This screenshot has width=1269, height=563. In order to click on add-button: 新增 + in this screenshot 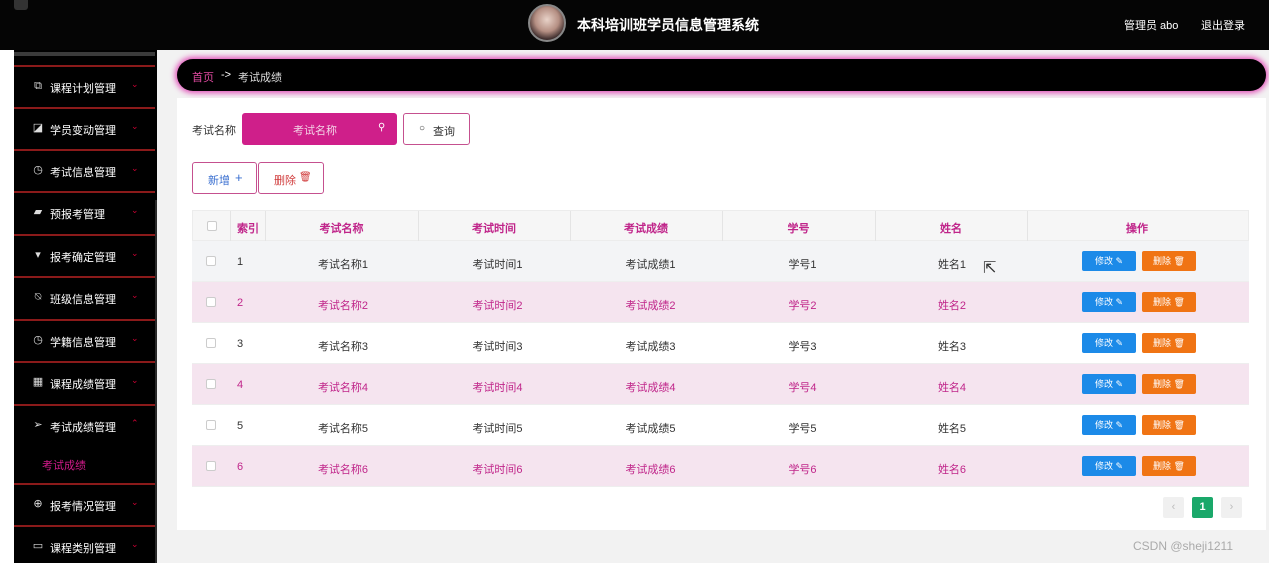, I will do `click(224, 178)`.